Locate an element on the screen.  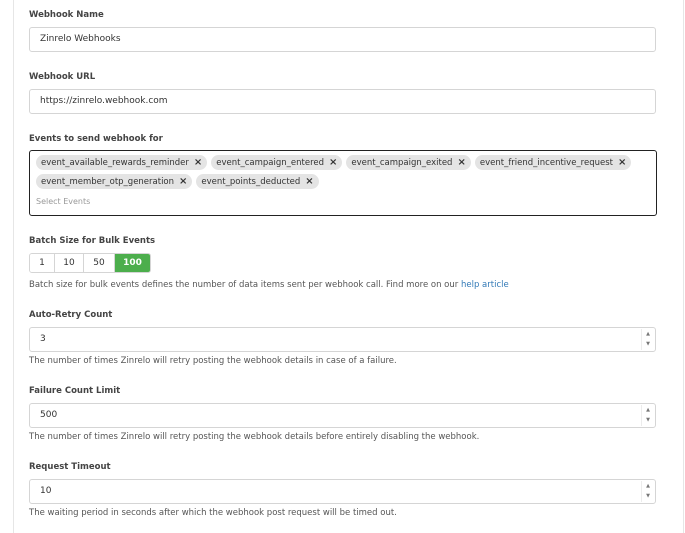
event-tag-label: event_member_otp_generation is located at coordinates (108, 181).